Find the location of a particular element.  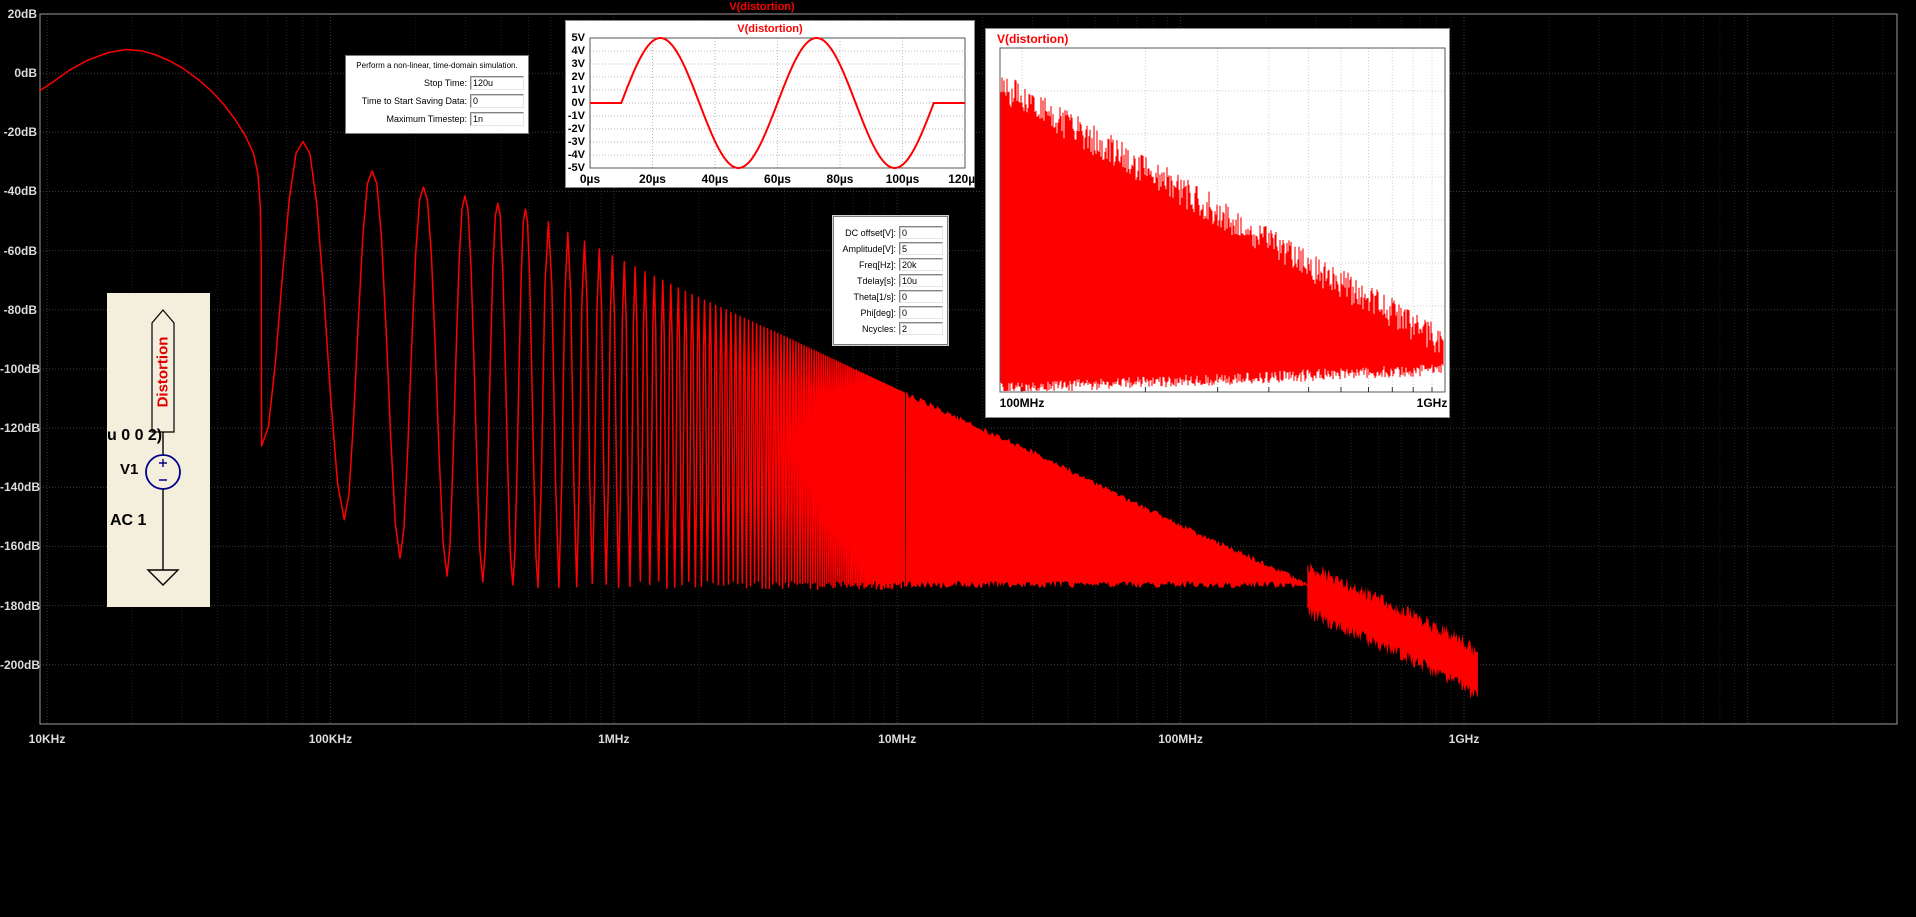

amplitude-input is located at coordinates (921, 248).